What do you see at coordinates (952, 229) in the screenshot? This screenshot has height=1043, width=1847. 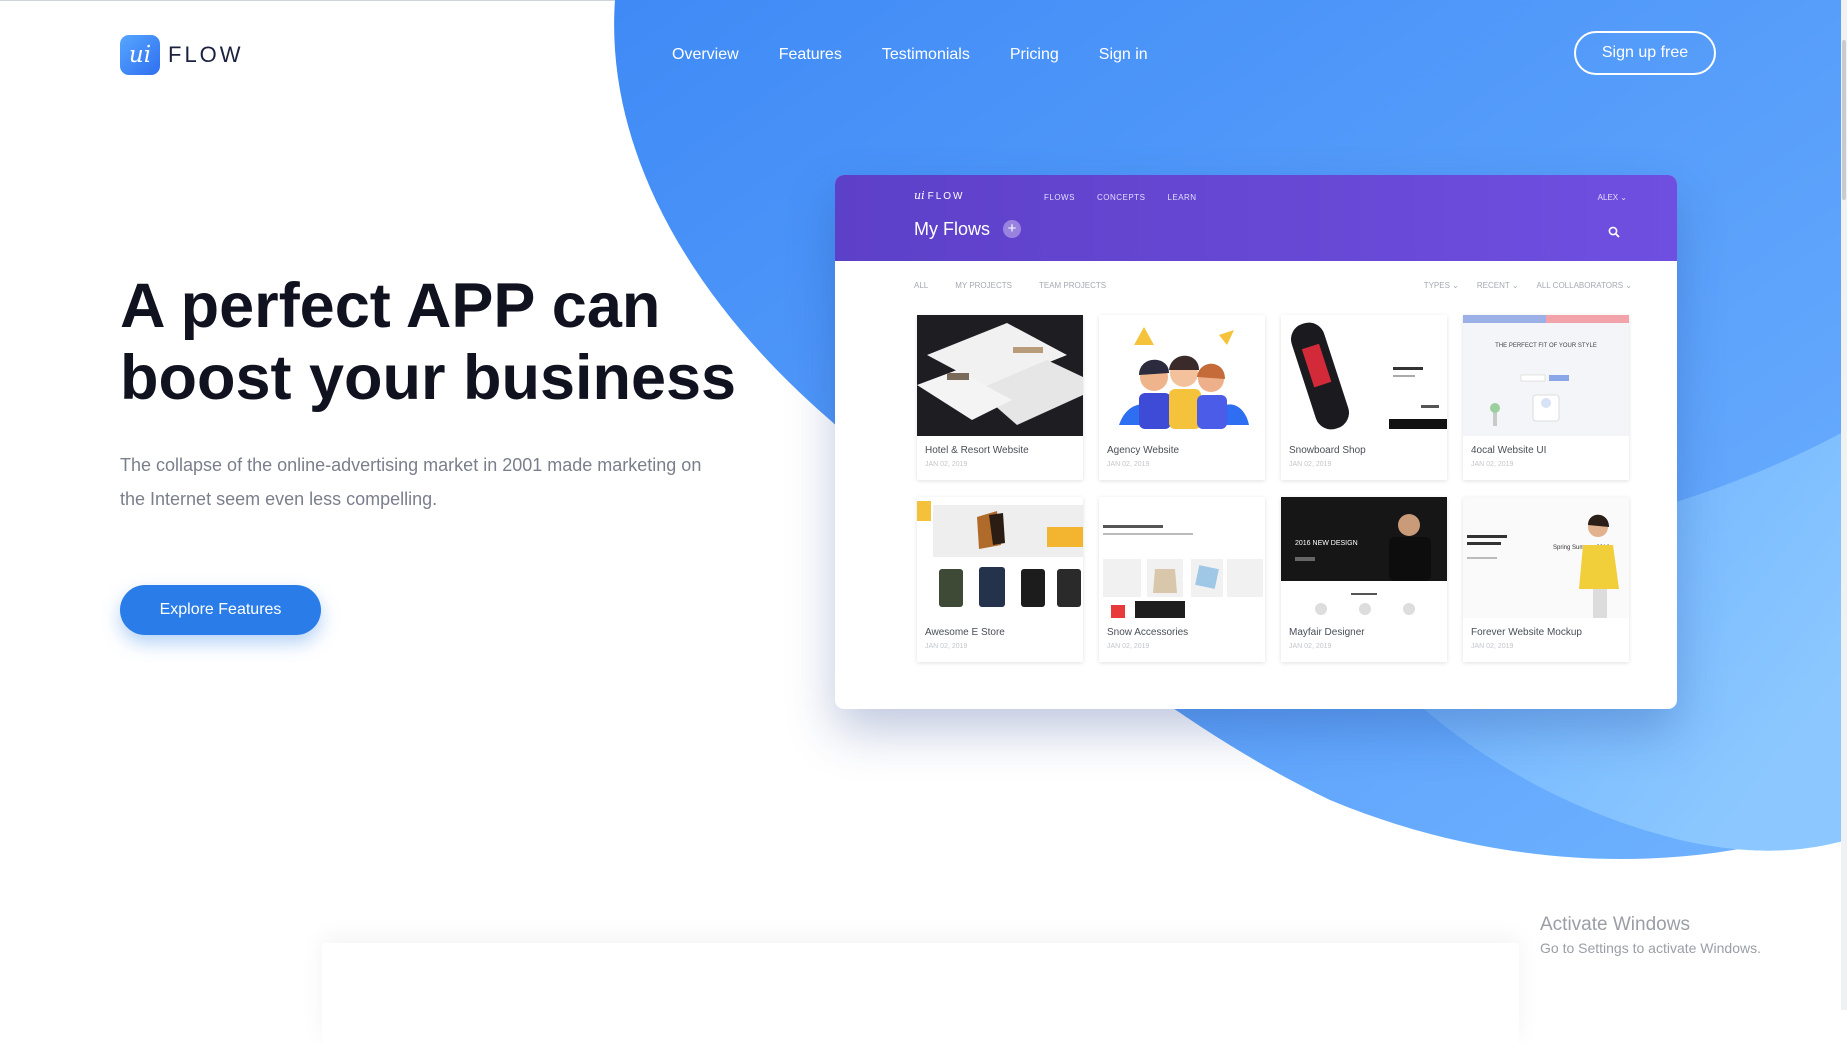 I see `mockup-title: My Flows` at bounding box center [952, 229].